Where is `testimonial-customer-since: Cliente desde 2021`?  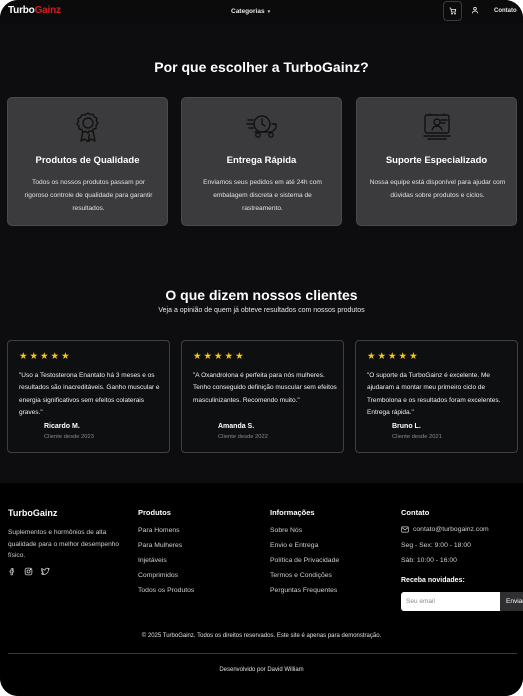 testimonial-customer-since: Cliente desde 2021 is located at coordinates (417, 437).